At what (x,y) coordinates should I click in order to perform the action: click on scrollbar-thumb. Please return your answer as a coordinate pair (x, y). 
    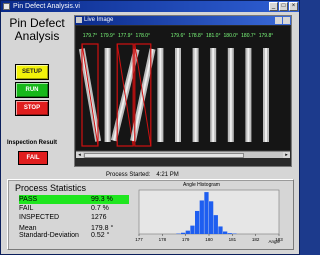
    Looking at the image, I should click on (164, 155).